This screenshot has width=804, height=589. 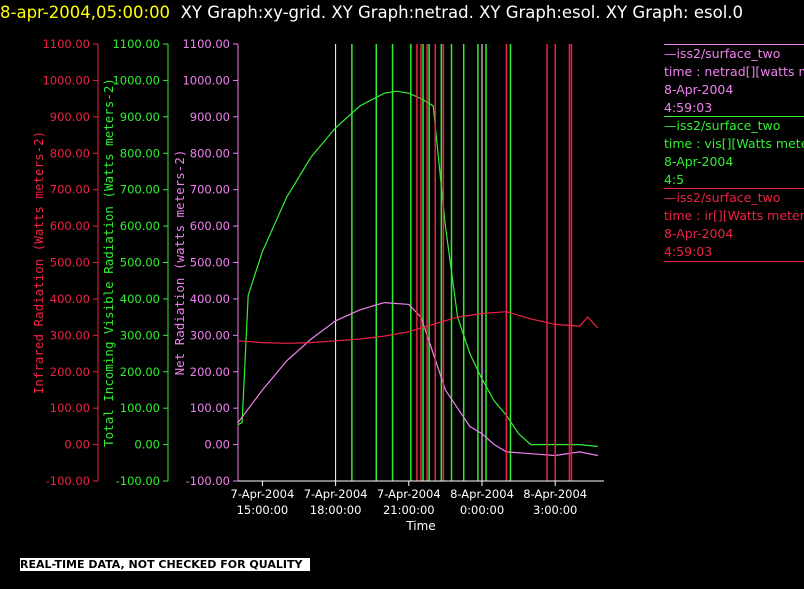 I want to click on legend-vis-date: 8-Apr-2004, so click(x=699, y=161).